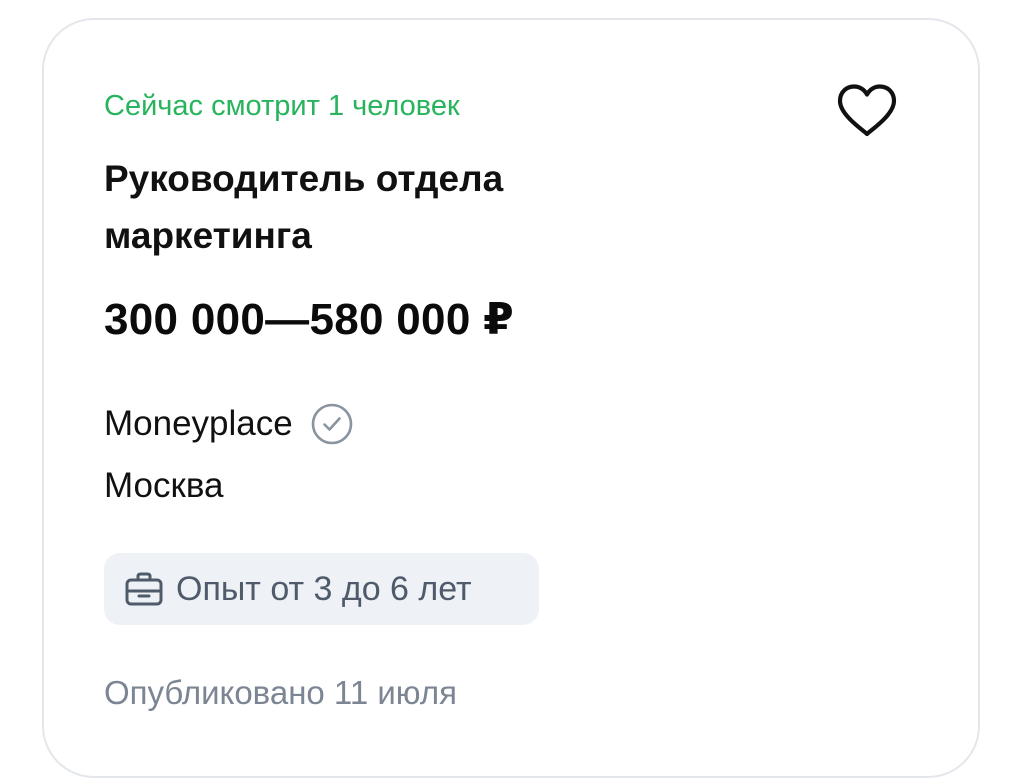  I want to click on heart-icon, so click(867, 110).